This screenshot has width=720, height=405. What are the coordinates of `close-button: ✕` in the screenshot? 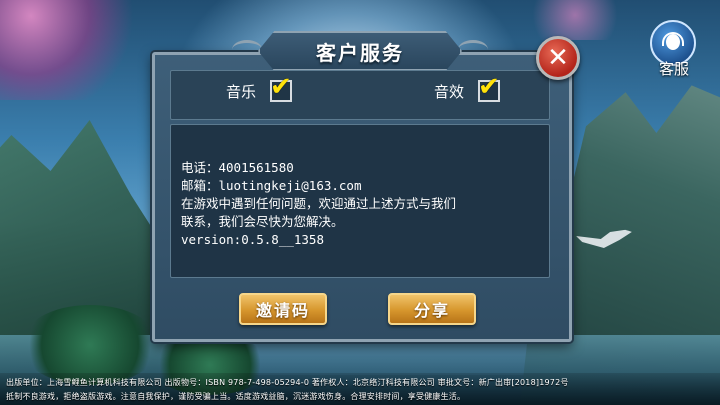 It's located at (558, 58).